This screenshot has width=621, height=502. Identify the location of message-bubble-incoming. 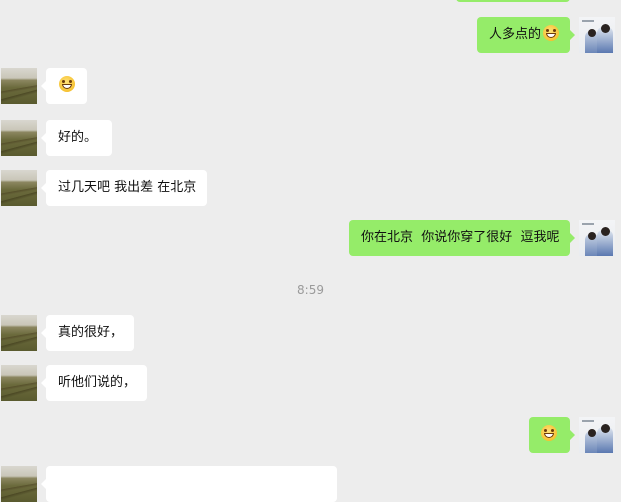
(64, 86).